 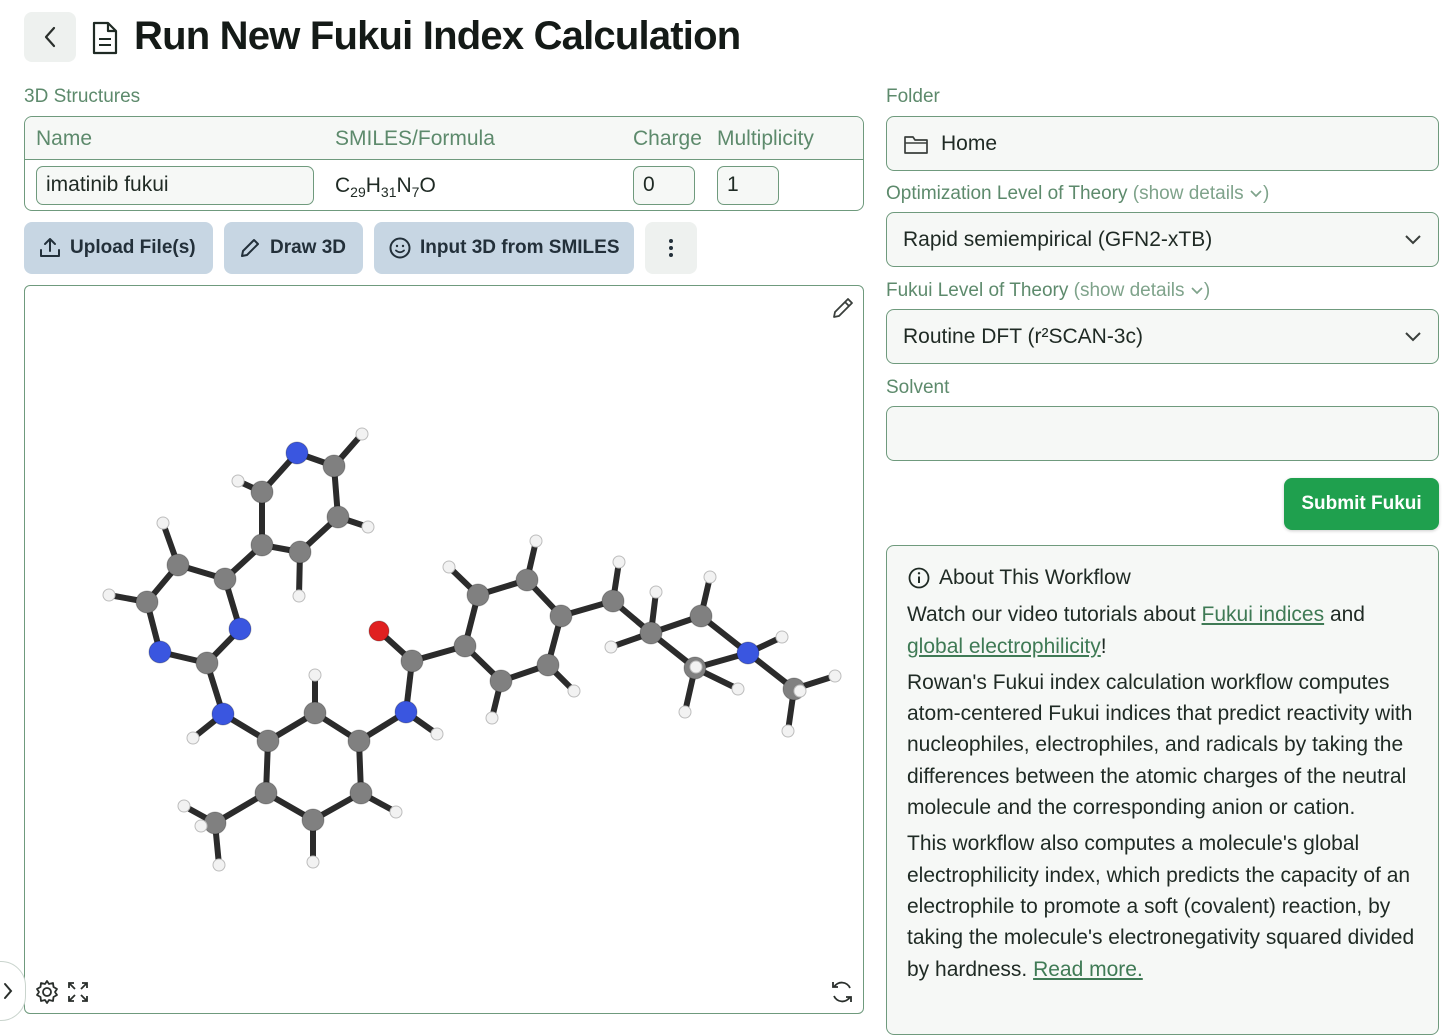 What do you see at coordinates (82, 96) in the screenshot?
I see `structures-section-label: 3D Structures` at bounding box center [82, 96].